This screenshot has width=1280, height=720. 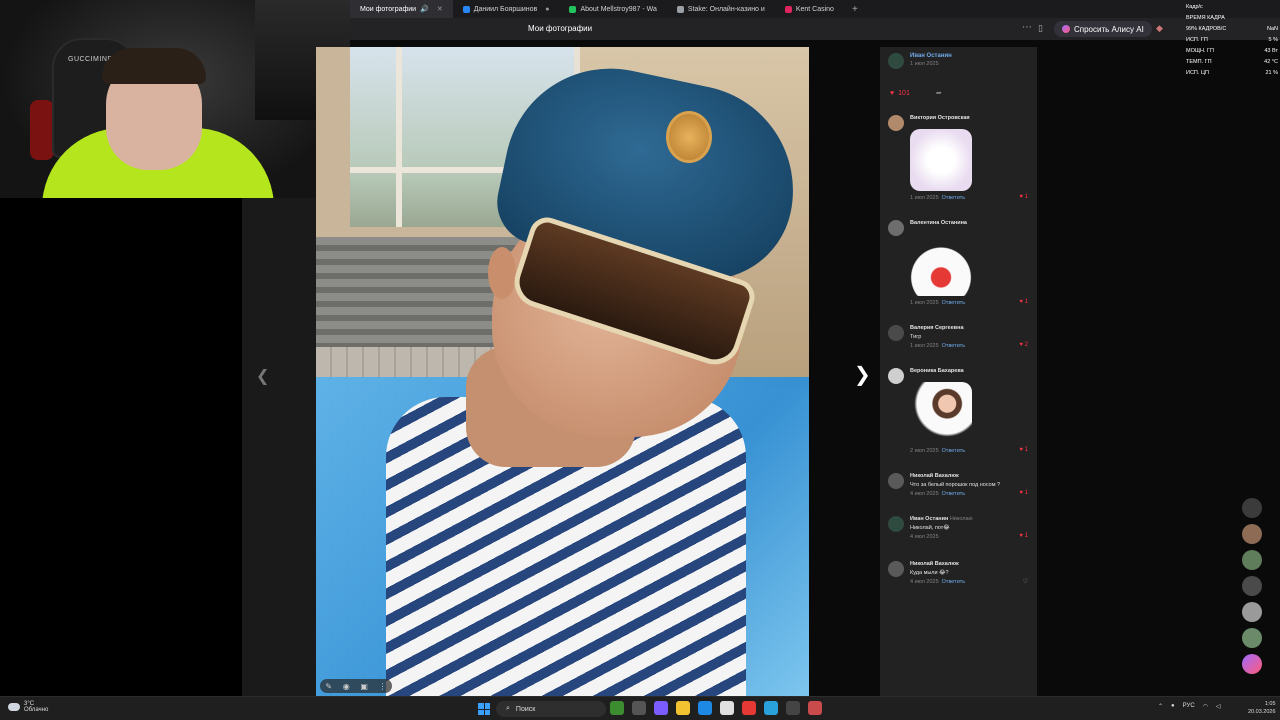 What do you see at coordinates (771, 708) in the screenshot?
I see `telegram-icon` at bounding box center [771, 708].